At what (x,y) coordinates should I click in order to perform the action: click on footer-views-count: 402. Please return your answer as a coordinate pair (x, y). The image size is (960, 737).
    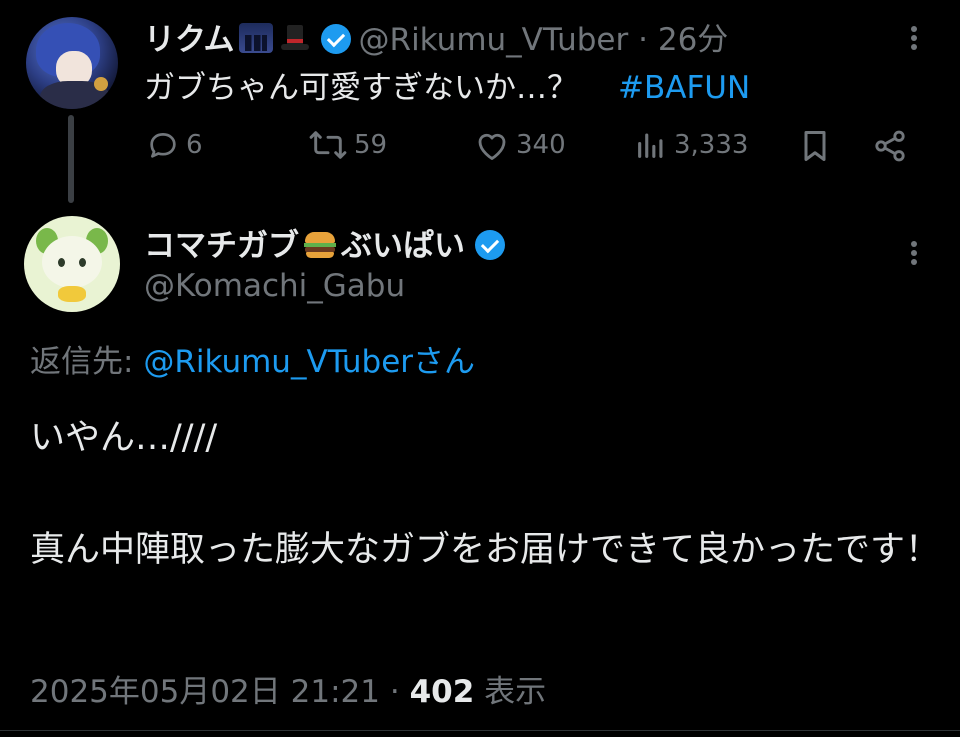
    Looking at the image, I should click on (442, 692).